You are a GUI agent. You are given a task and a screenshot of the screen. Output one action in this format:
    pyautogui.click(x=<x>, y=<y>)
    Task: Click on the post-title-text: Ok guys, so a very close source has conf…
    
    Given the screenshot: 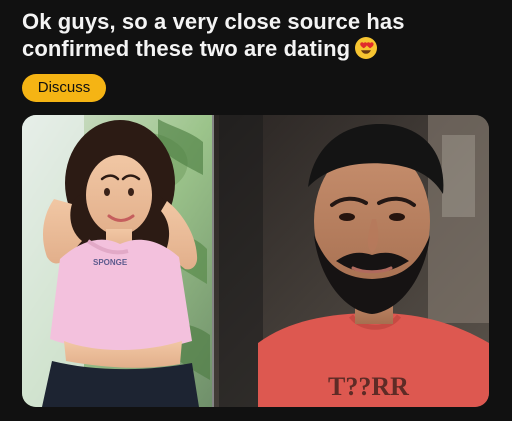 What is the action you would take?
    pyautogui.click(x=213, y=35)
    